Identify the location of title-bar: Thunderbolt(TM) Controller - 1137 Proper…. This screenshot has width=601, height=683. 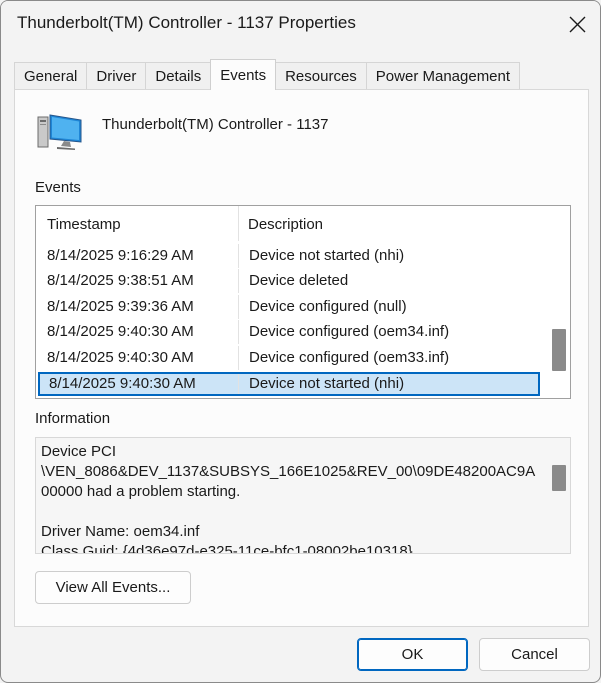
(300, 24).